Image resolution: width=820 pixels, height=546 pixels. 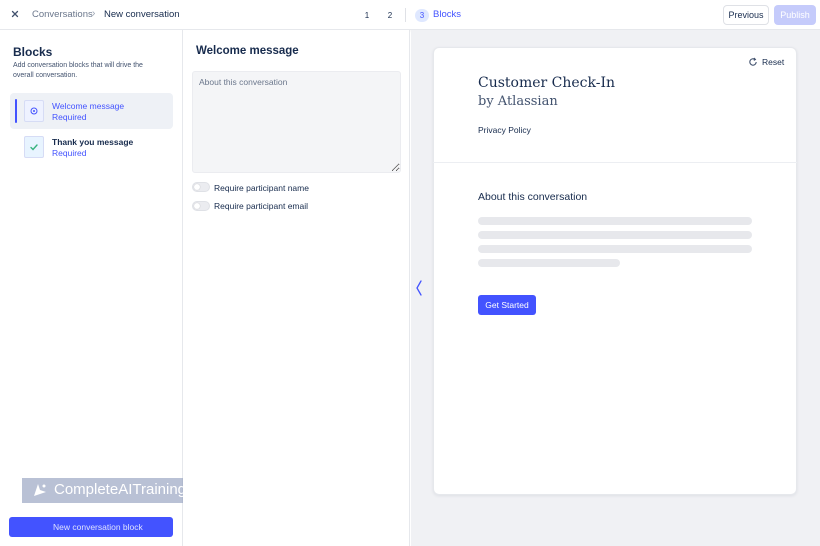 What do you see at coordinates (795, 15) in the screenshot?
I see `publish-button: Publish` at bounding box center [795, 15].